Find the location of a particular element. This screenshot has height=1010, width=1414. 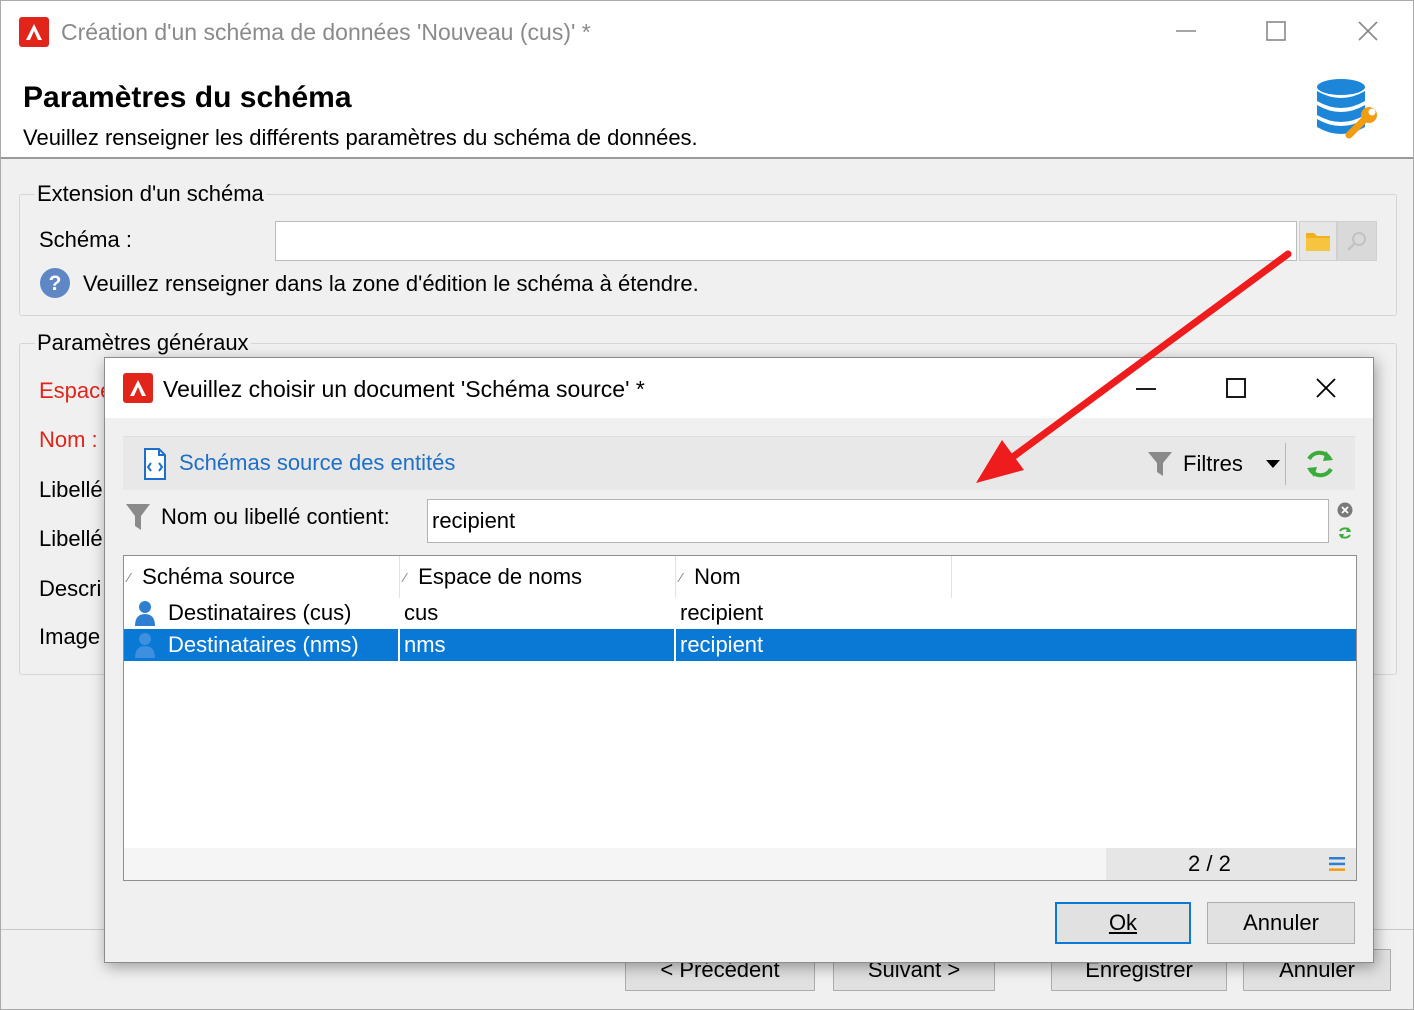

grid-footer: 2 / 2 is located at coordinates (740, 864).